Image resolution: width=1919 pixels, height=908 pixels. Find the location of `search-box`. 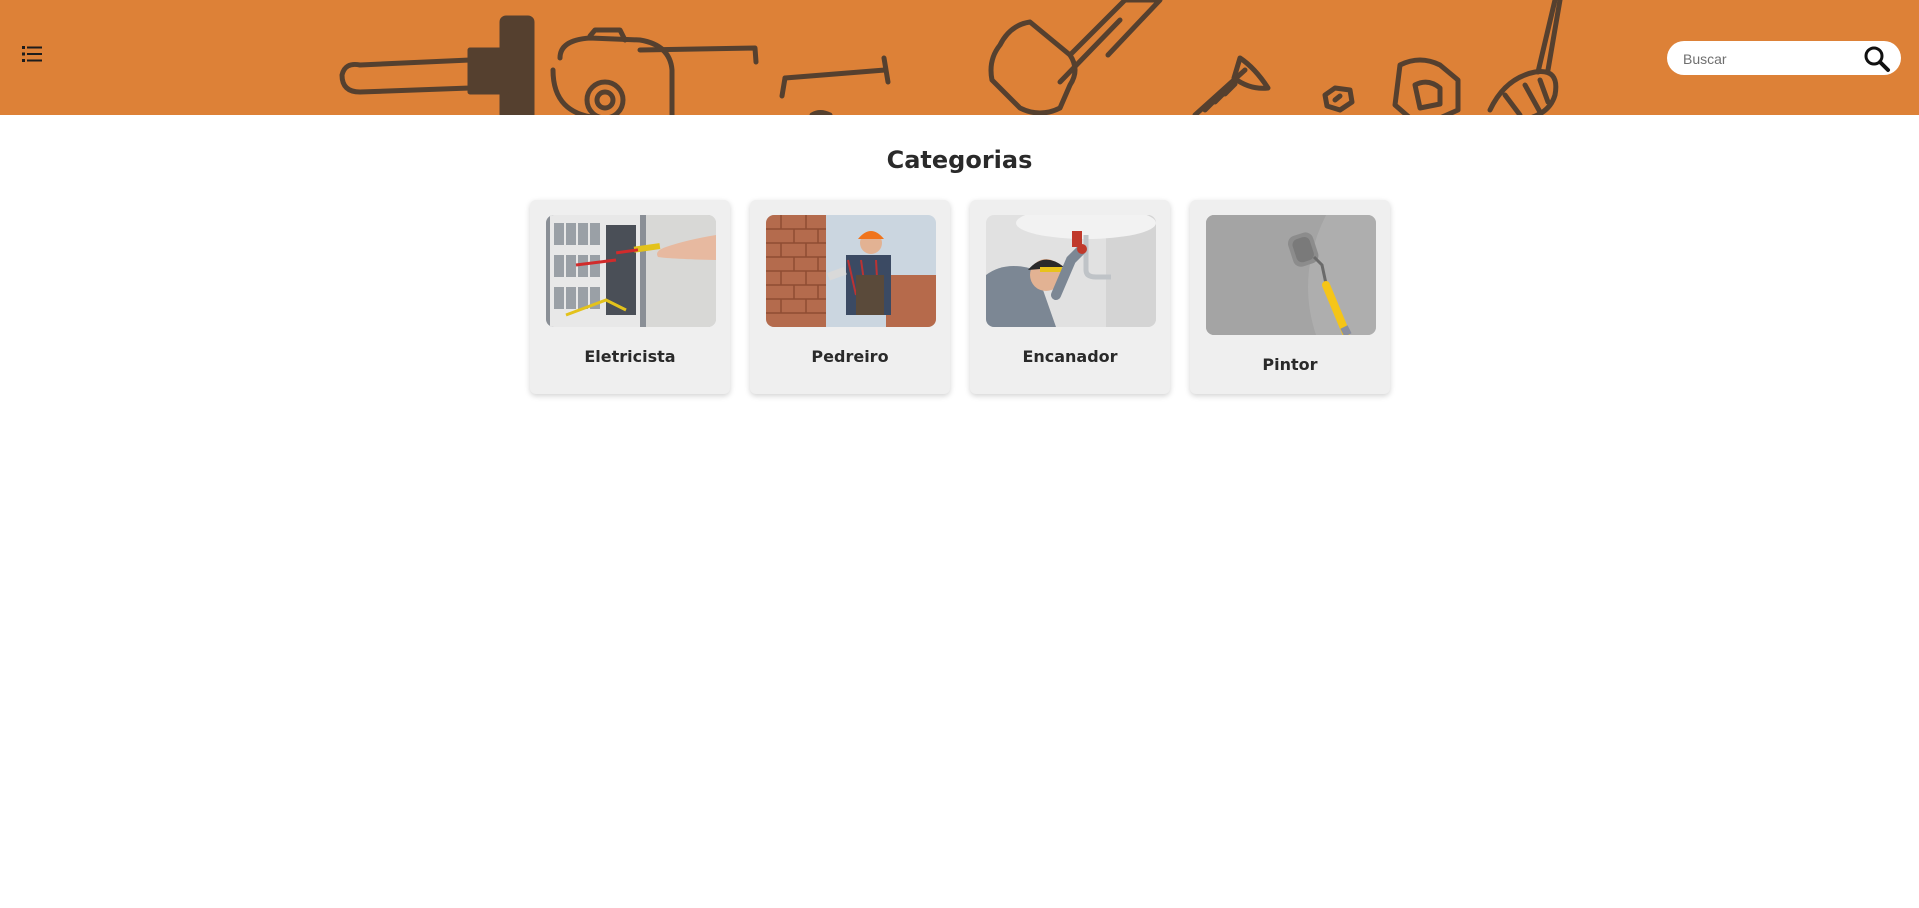

search-box is located at coordinates (1784, 59).